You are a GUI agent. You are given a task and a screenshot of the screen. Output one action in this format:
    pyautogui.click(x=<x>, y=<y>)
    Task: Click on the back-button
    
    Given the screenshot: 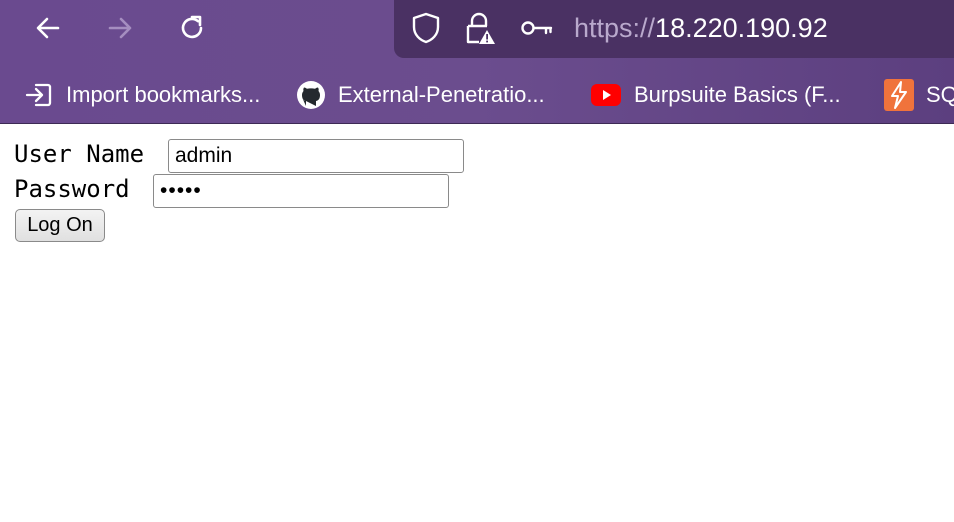 What is the action you would take?
    pyautogui.click(x=48, y=28)
    